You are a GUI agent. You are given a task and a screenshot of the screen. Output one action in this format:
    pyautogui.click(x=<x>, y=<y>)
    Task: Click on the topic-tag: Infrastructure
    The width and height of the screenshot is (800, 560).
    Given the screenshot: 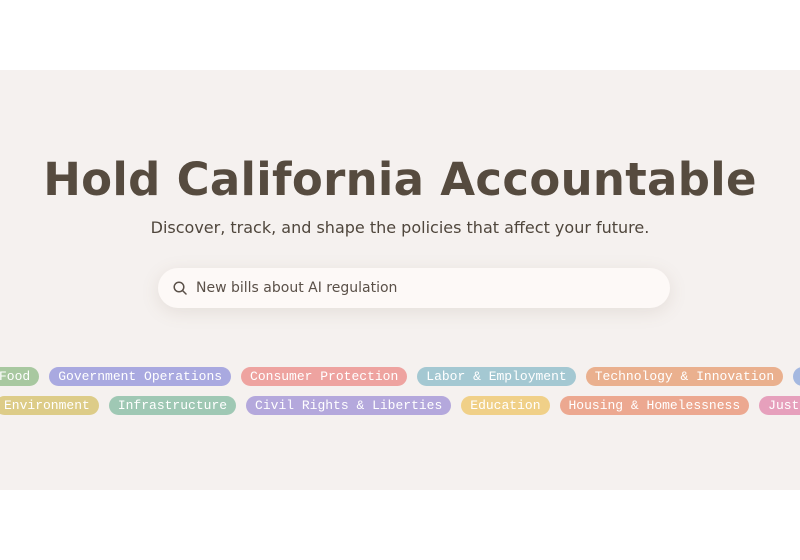 What is the action you would take?
    pyautogui.click(x=172, y=405)
    